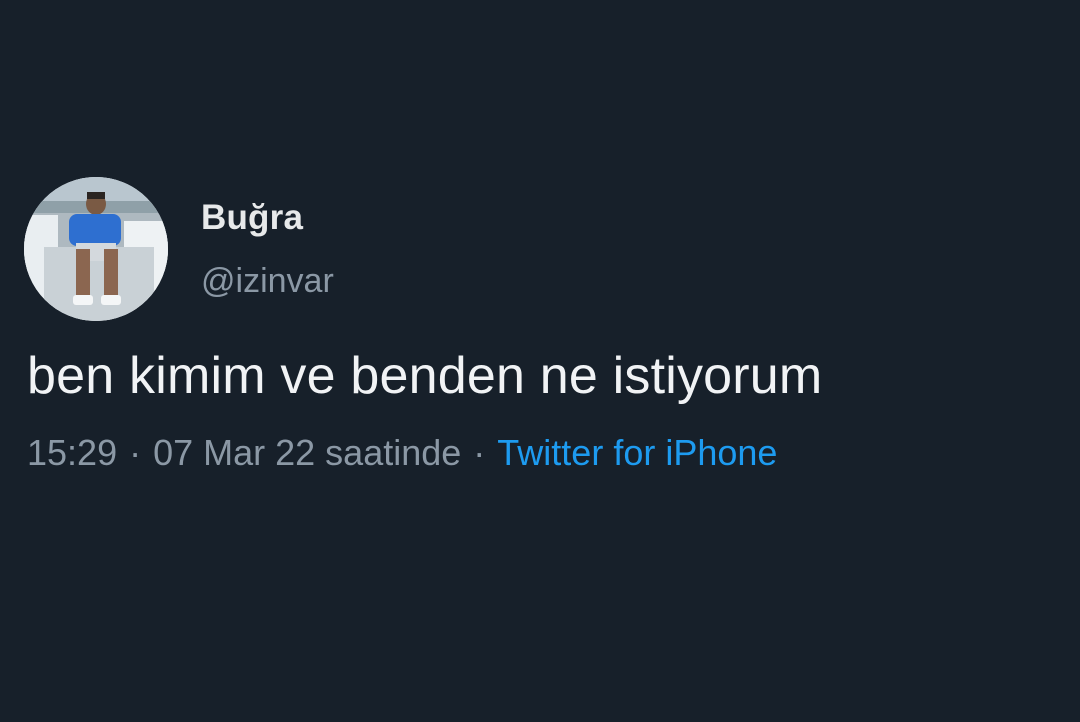 This screenshot has width=1080, height=722. What do you see at coordinates (425, 376) in the screenshot?
I see `tweet-text: ben kimim ve benden ne istiyorum` at bounding box center [425, 376].